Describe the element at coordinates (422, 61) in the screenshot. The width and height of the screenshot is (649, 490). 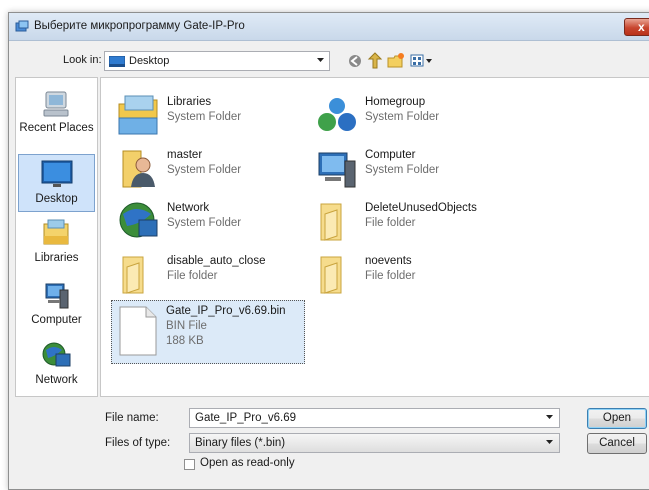
I see `view-menu-icon` at that location.